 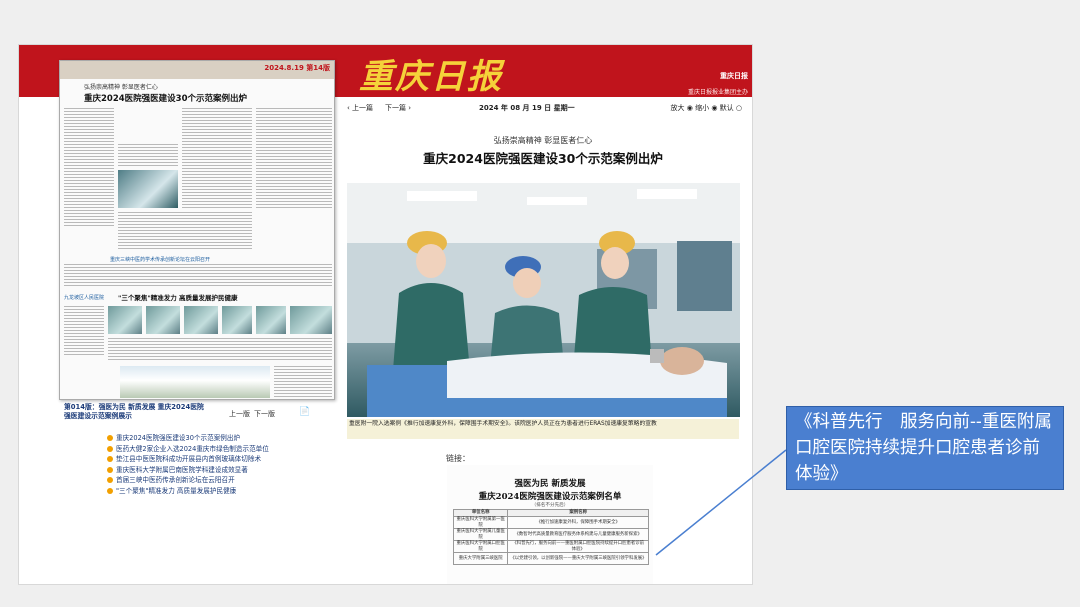 What do you see at coordinates (550, 484) in the screenshot?
I see `case-list-kicker: 强医为民 新质发展` at bounding box center [550, 484].